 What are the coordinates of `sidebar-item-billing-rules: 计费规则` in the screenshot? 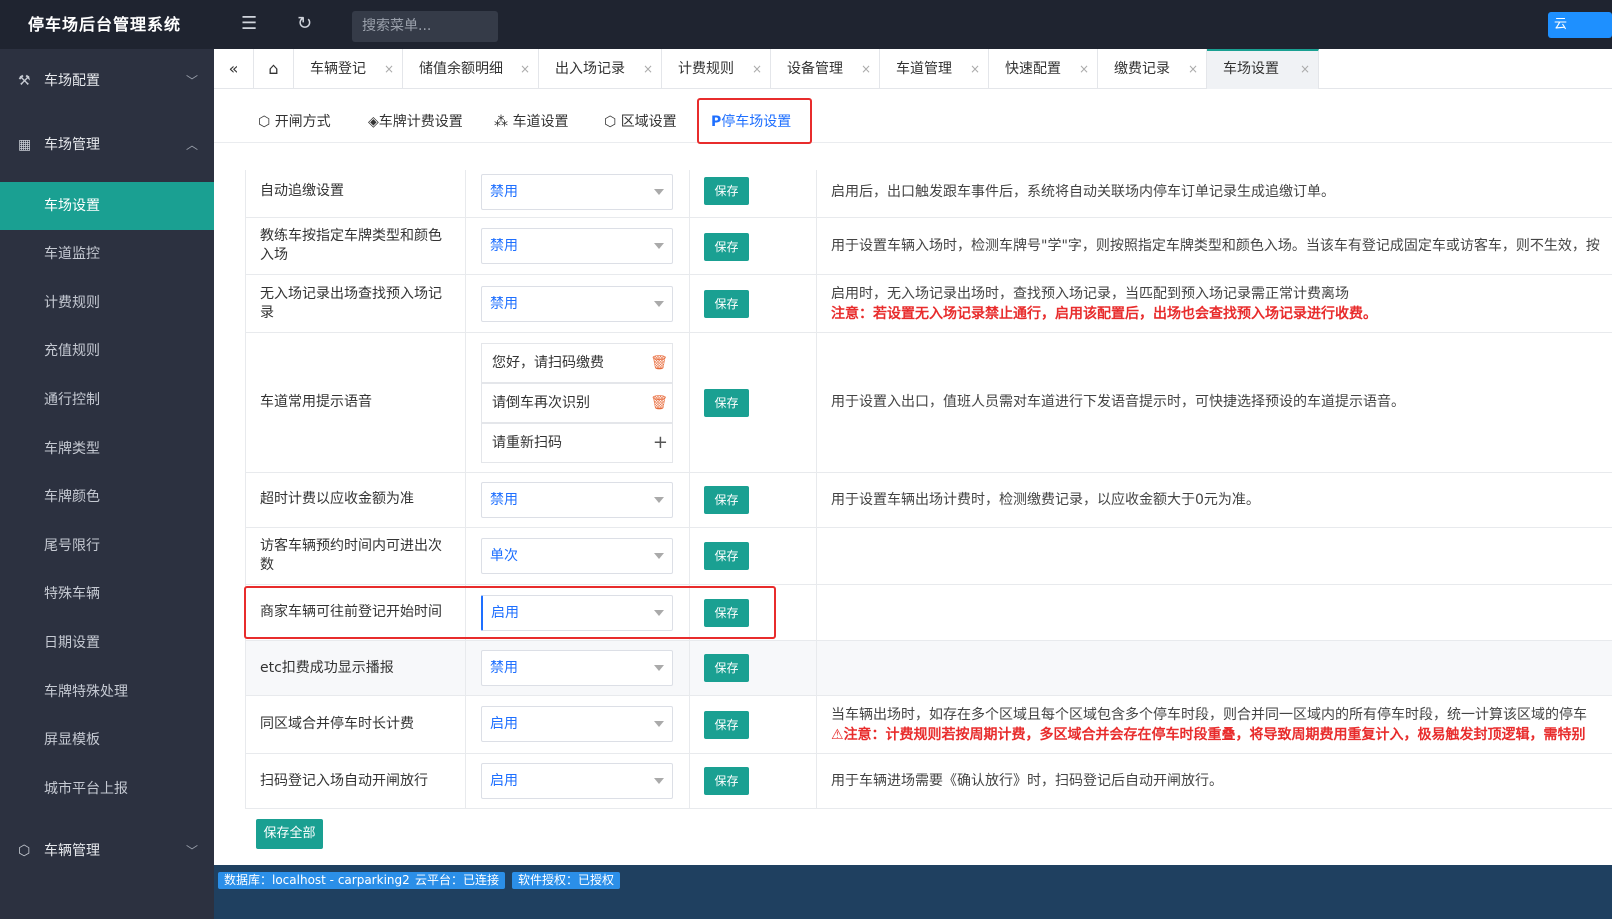 It's located at (107, 303).